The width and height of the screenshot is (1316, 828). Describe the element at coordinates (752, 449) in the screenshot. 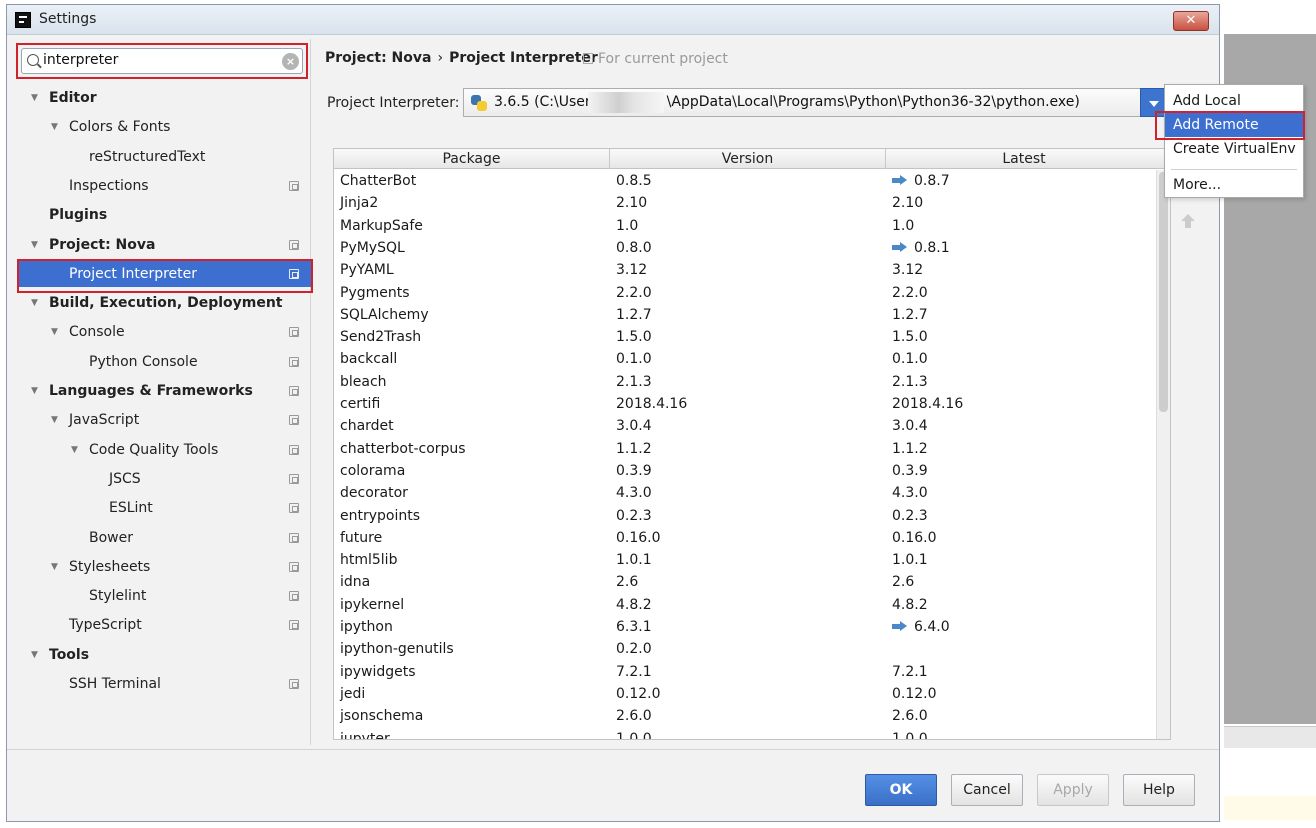

I see `table-row: chatterbot-corpus 1.1.2 1.1.2` at that location.